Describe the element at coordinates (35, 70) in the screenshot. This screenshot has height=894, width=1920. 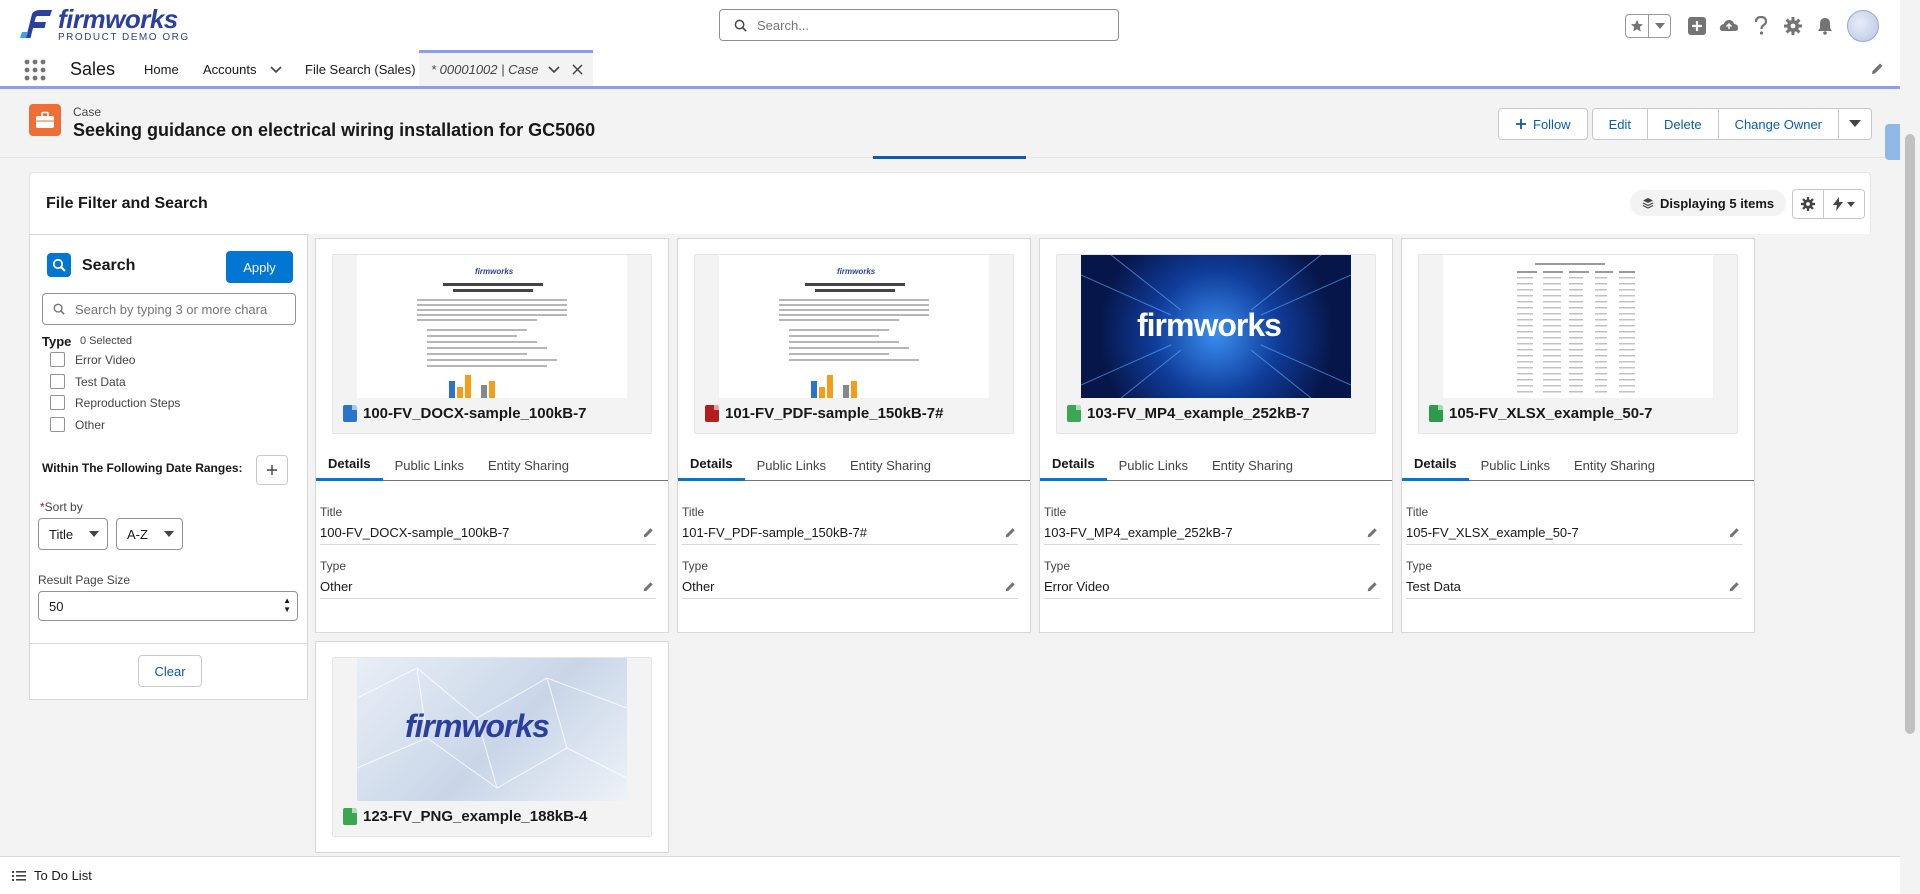
I see `app-launcher-icon` at that location.